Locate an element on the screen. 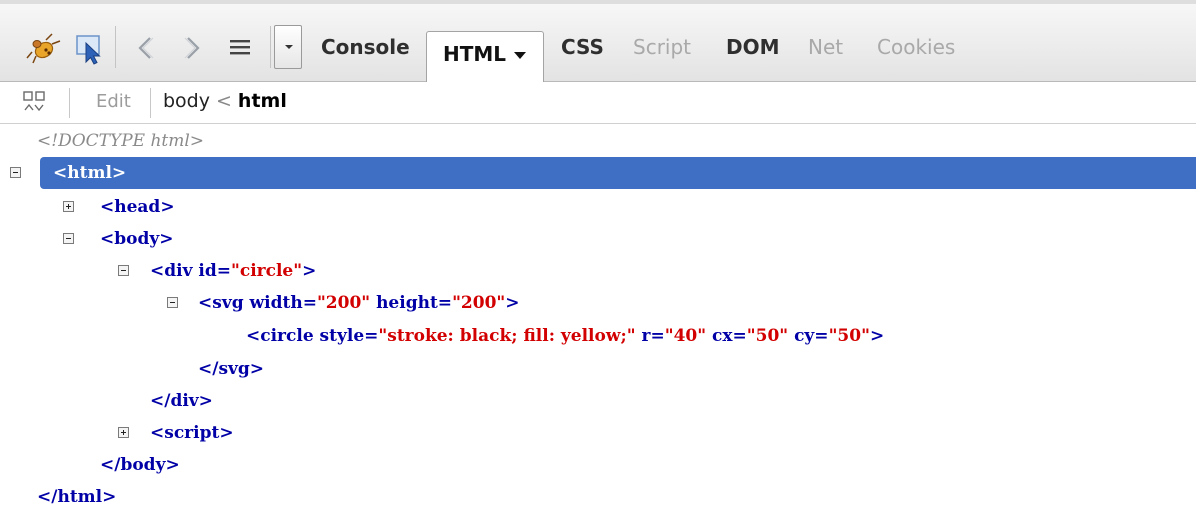 Image resolution: width=1196 pixels, height=513 pixels. list-menu-icon is located at coordinates (240, 48).